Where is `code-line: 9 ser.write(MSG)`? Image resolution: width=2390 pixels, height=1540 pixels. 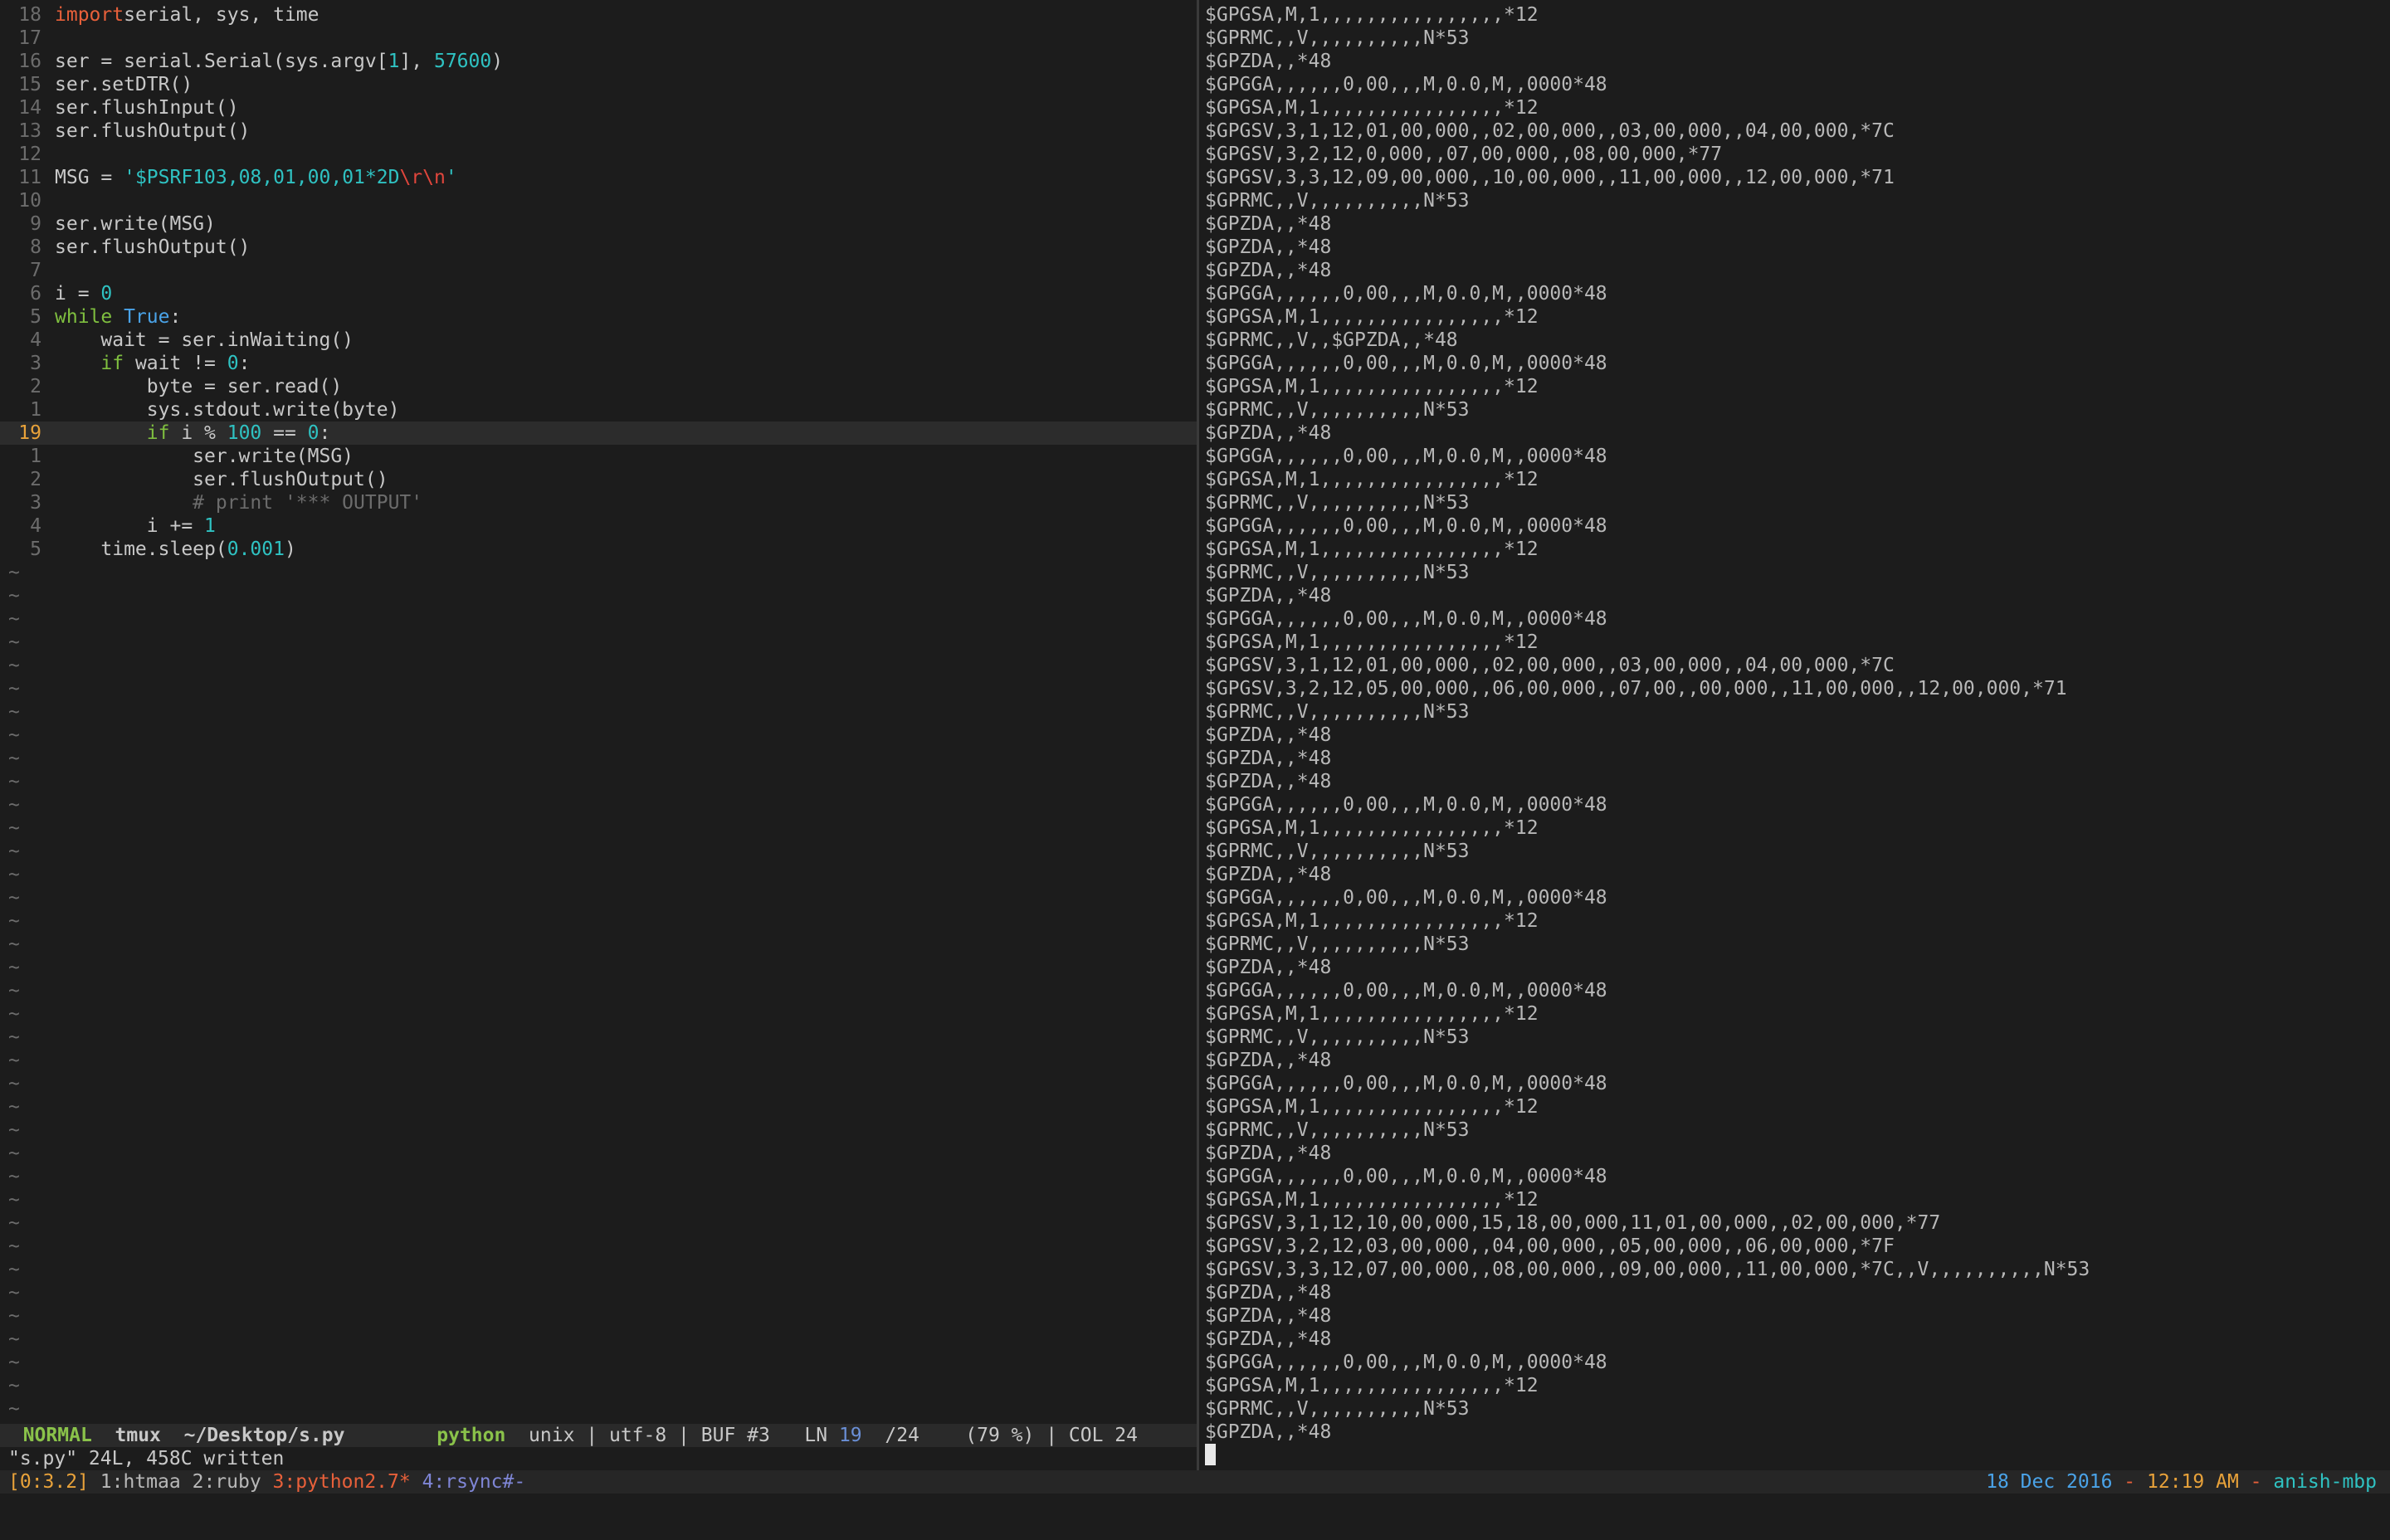
code-line: 9 ser.write(MSG) is located at coordinates (598, 224).